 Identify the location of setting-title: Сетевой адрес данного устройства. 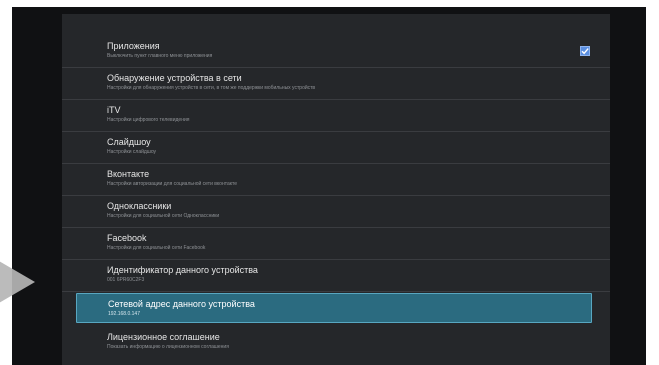
(181, 304).